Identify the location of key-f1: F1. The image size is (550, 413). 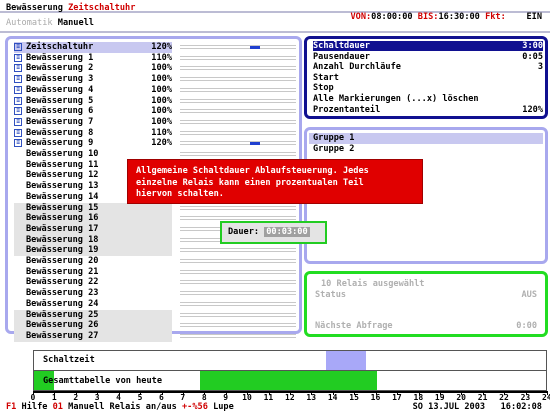
(11, 407).